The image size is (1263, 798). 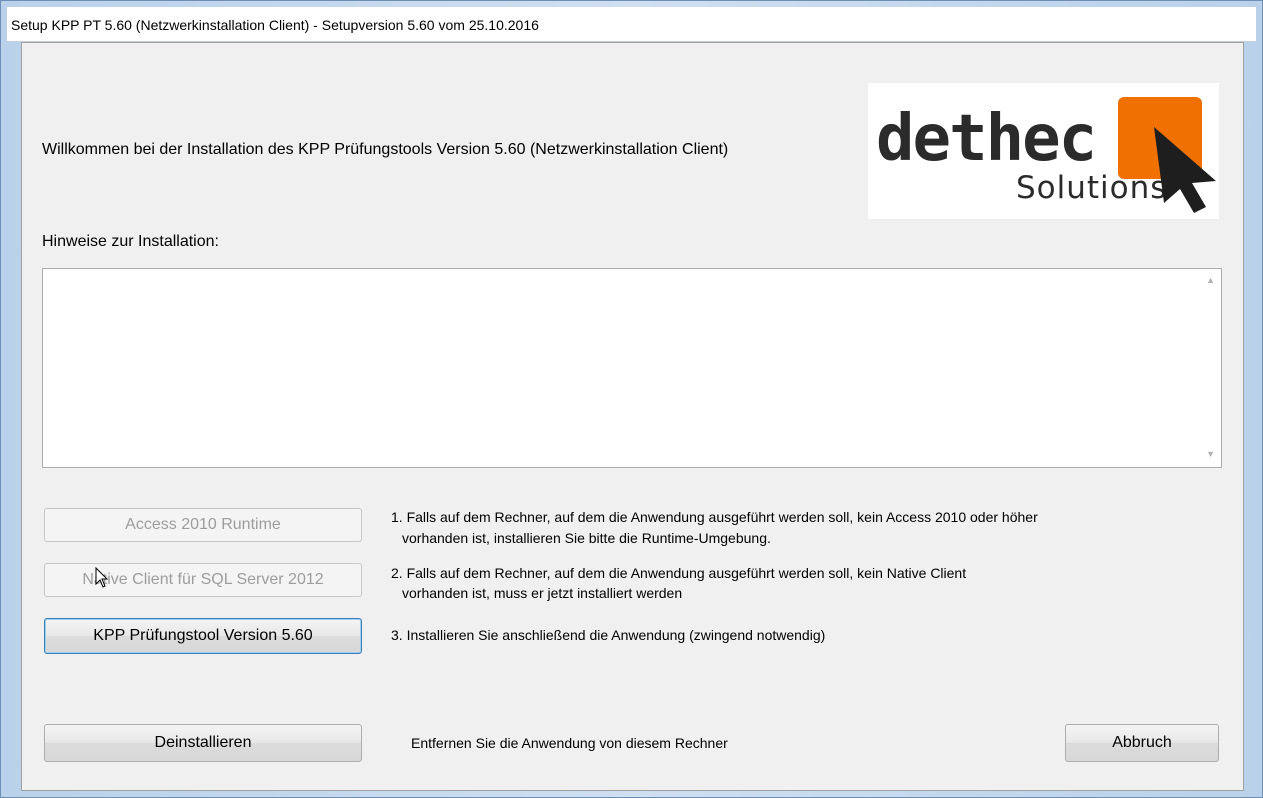 What do you see at coordinates (1043, 151) in the screenshot?
I see `dethec-logo: dethec Solutions` at bounding box center [1043, 151].